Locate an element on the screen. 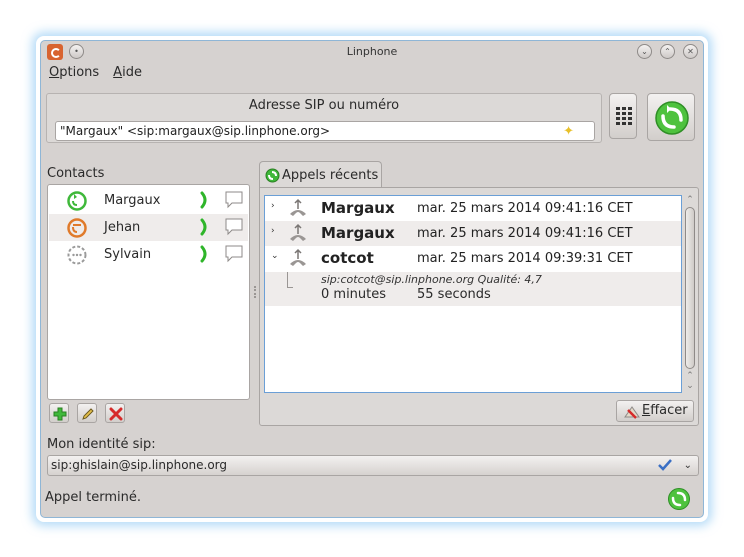  sip-address-value: "Margaux" <sip:margaux@sip.linphone.org> is located at coordinates (195, 131).